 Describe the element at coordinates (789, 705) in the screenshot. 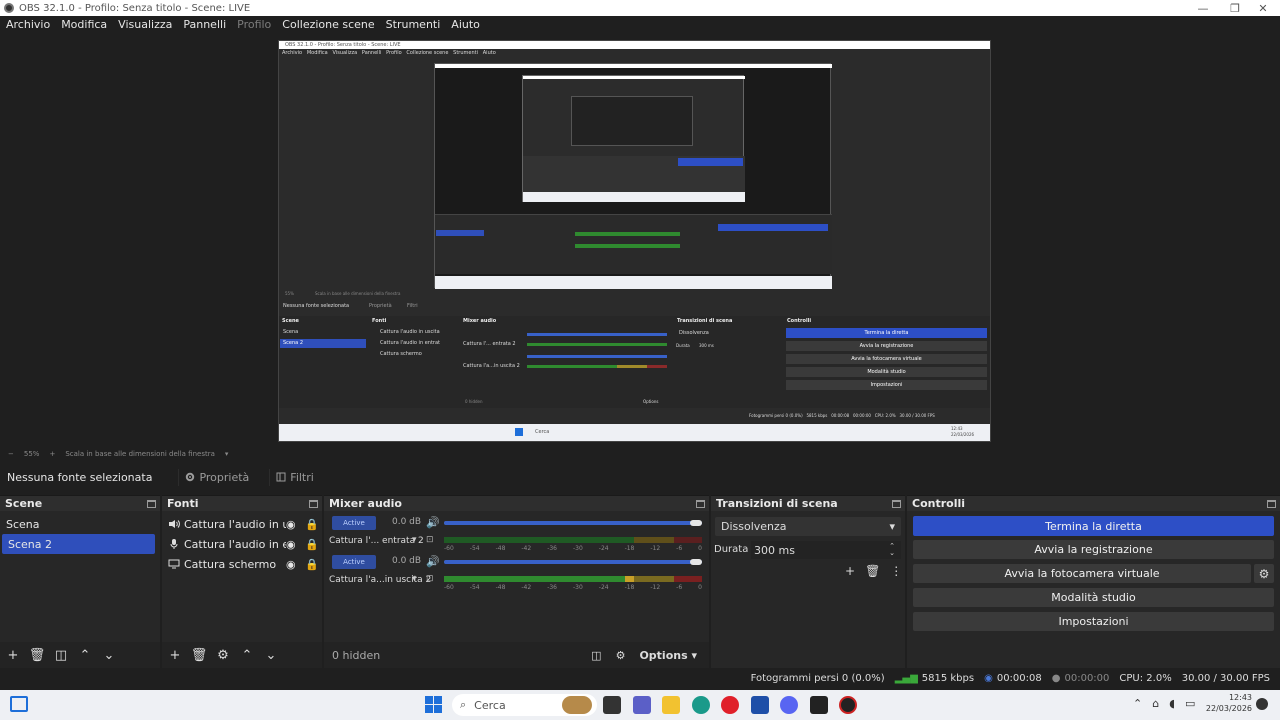

I see `discord-icon` at that location.